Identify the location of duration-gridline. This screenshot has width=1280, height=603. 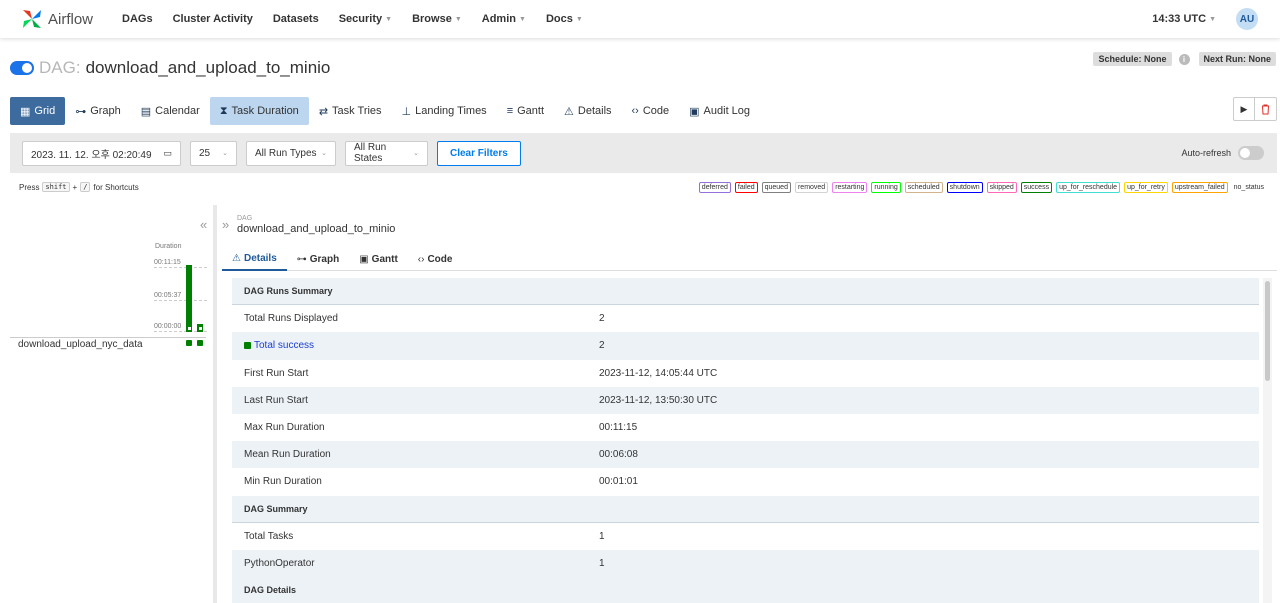
(180, 300).